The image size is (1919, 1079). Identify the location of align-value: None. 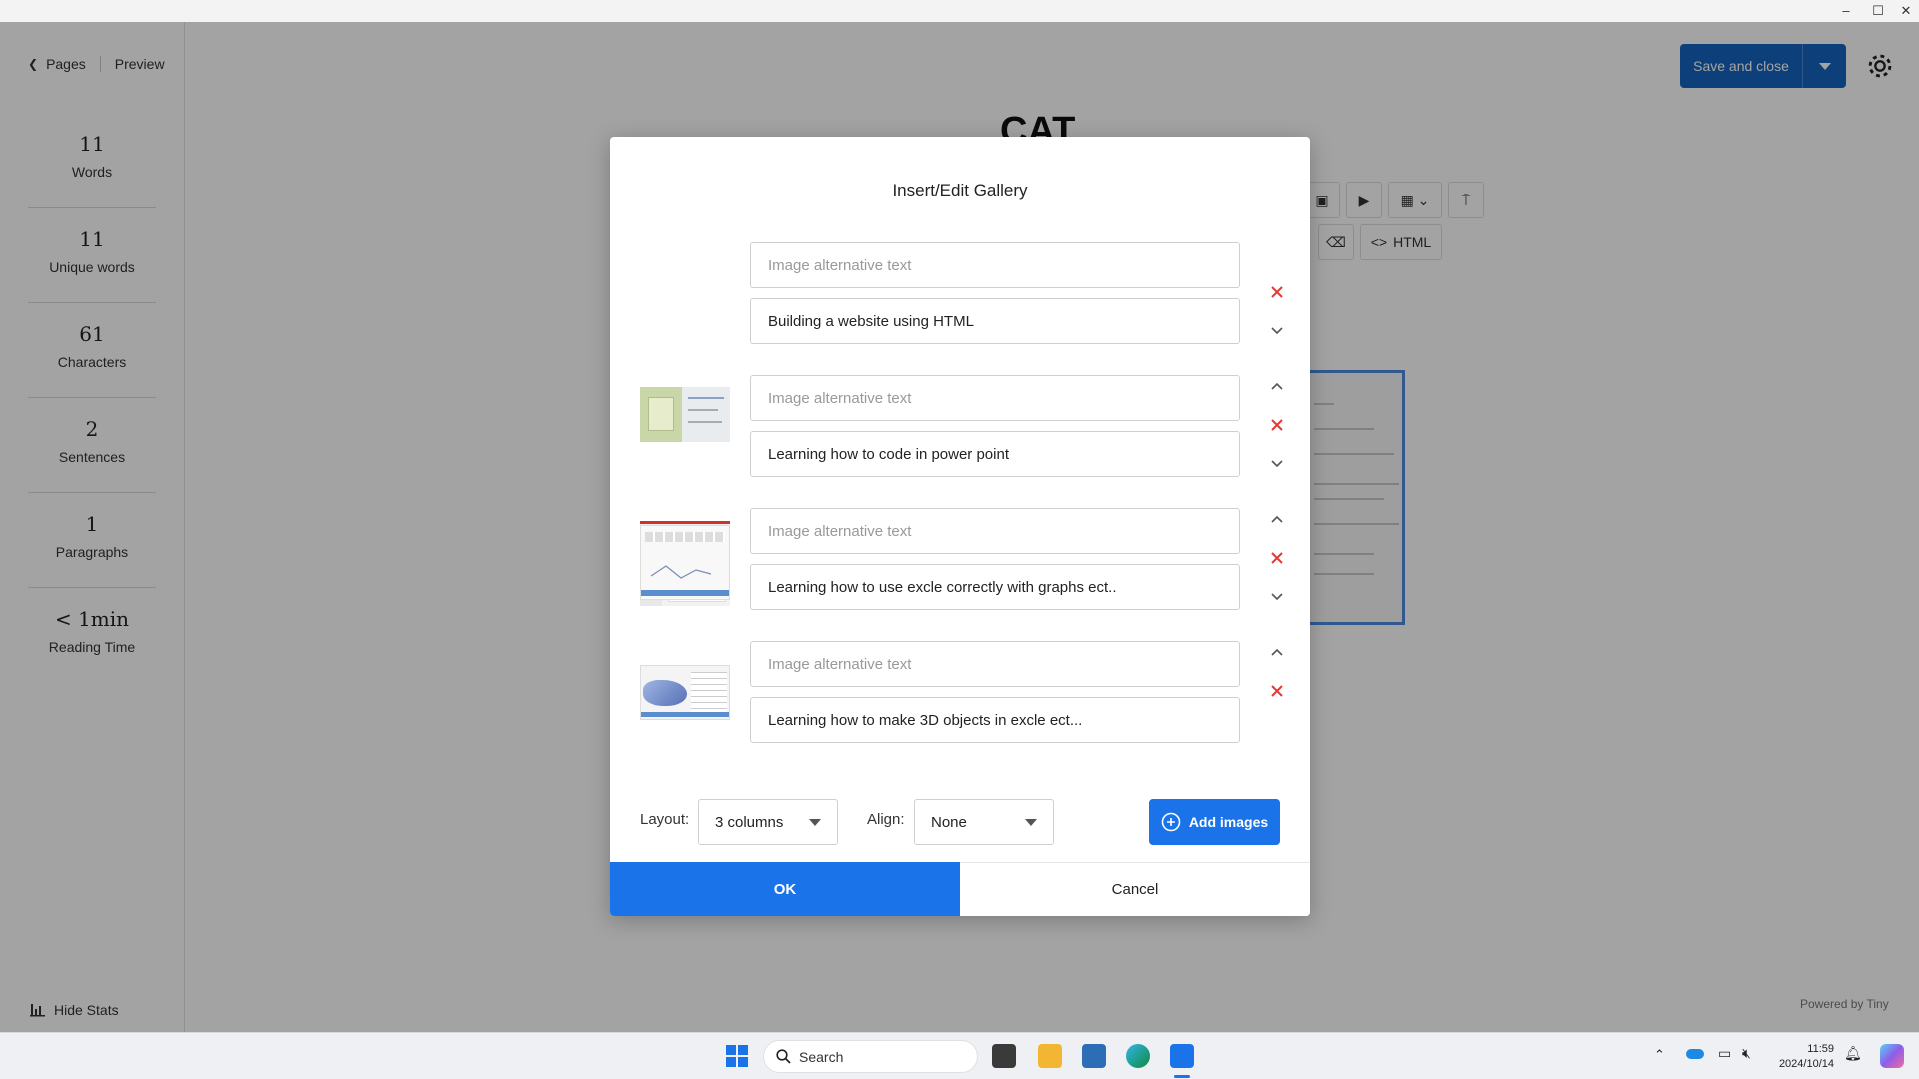
(949, 822).